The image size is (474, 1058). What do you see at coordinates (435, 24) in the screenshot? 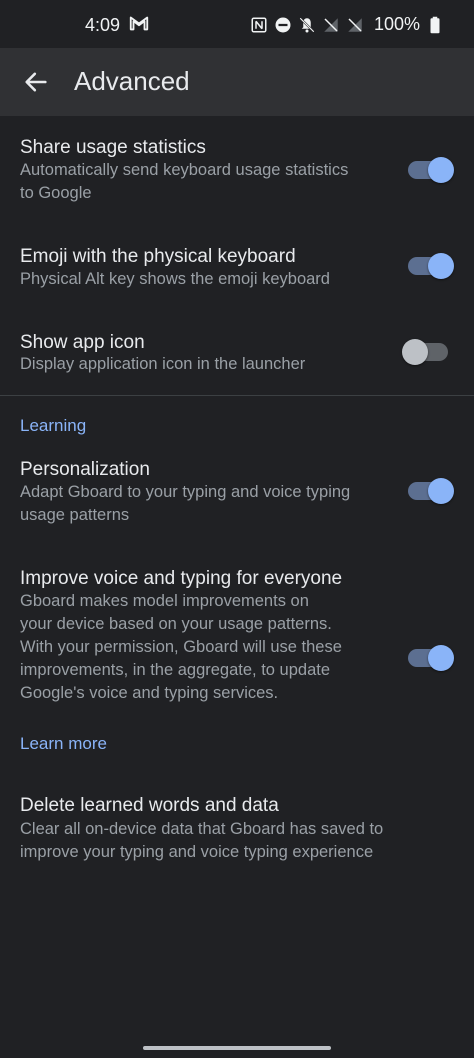
I see `battery-full-icon` at bounding box center [435, 24].